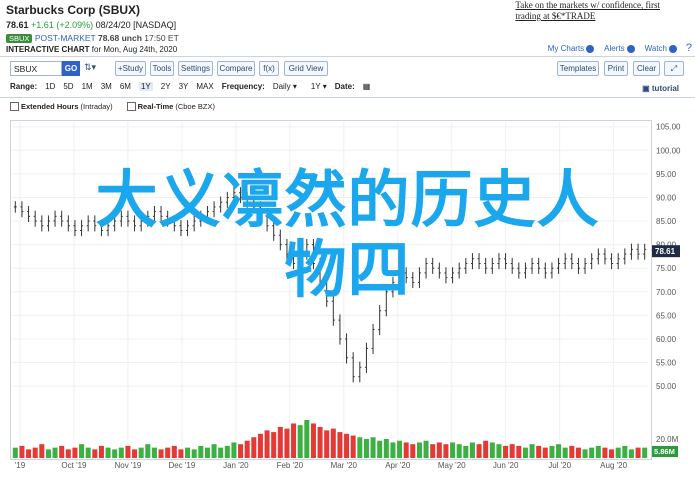  Describe the element at coordinates (344, 465) in the screenshot. I see `x-tick-label: Mar '20` at that location.